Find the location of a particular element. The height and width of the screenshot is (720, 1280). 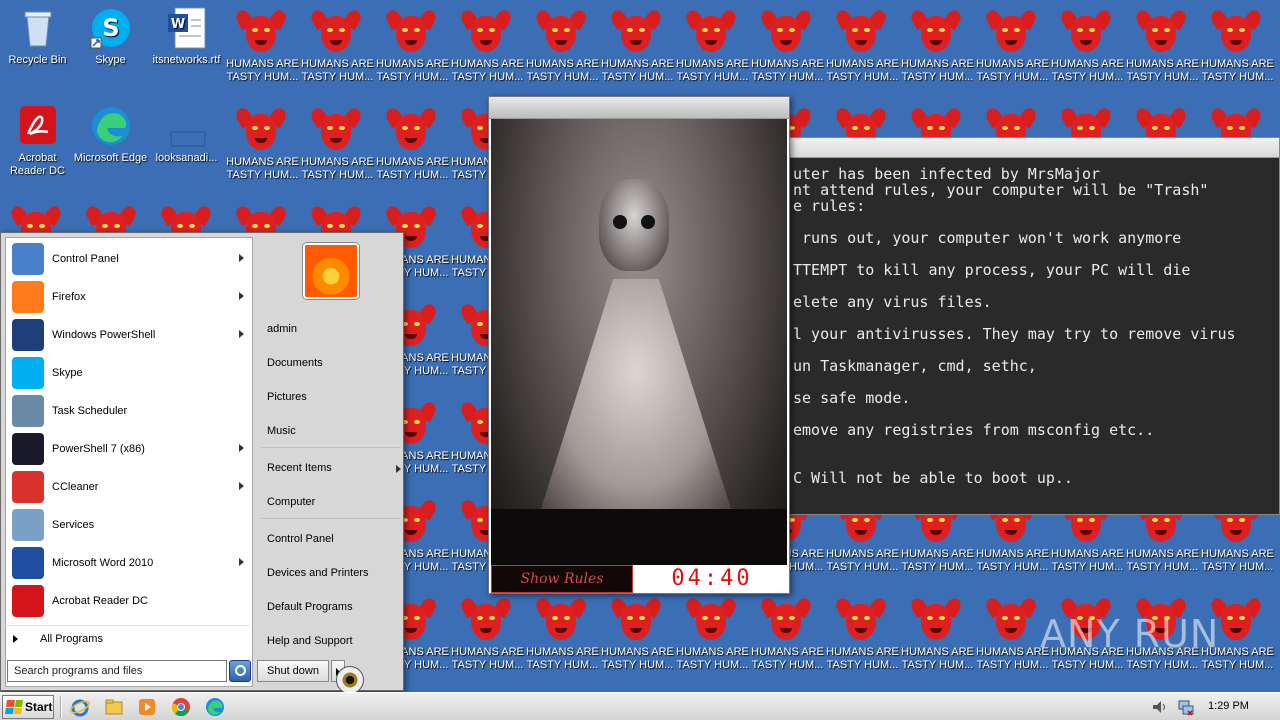

start-right-documents: Documents is located at coordinates (295, 363).